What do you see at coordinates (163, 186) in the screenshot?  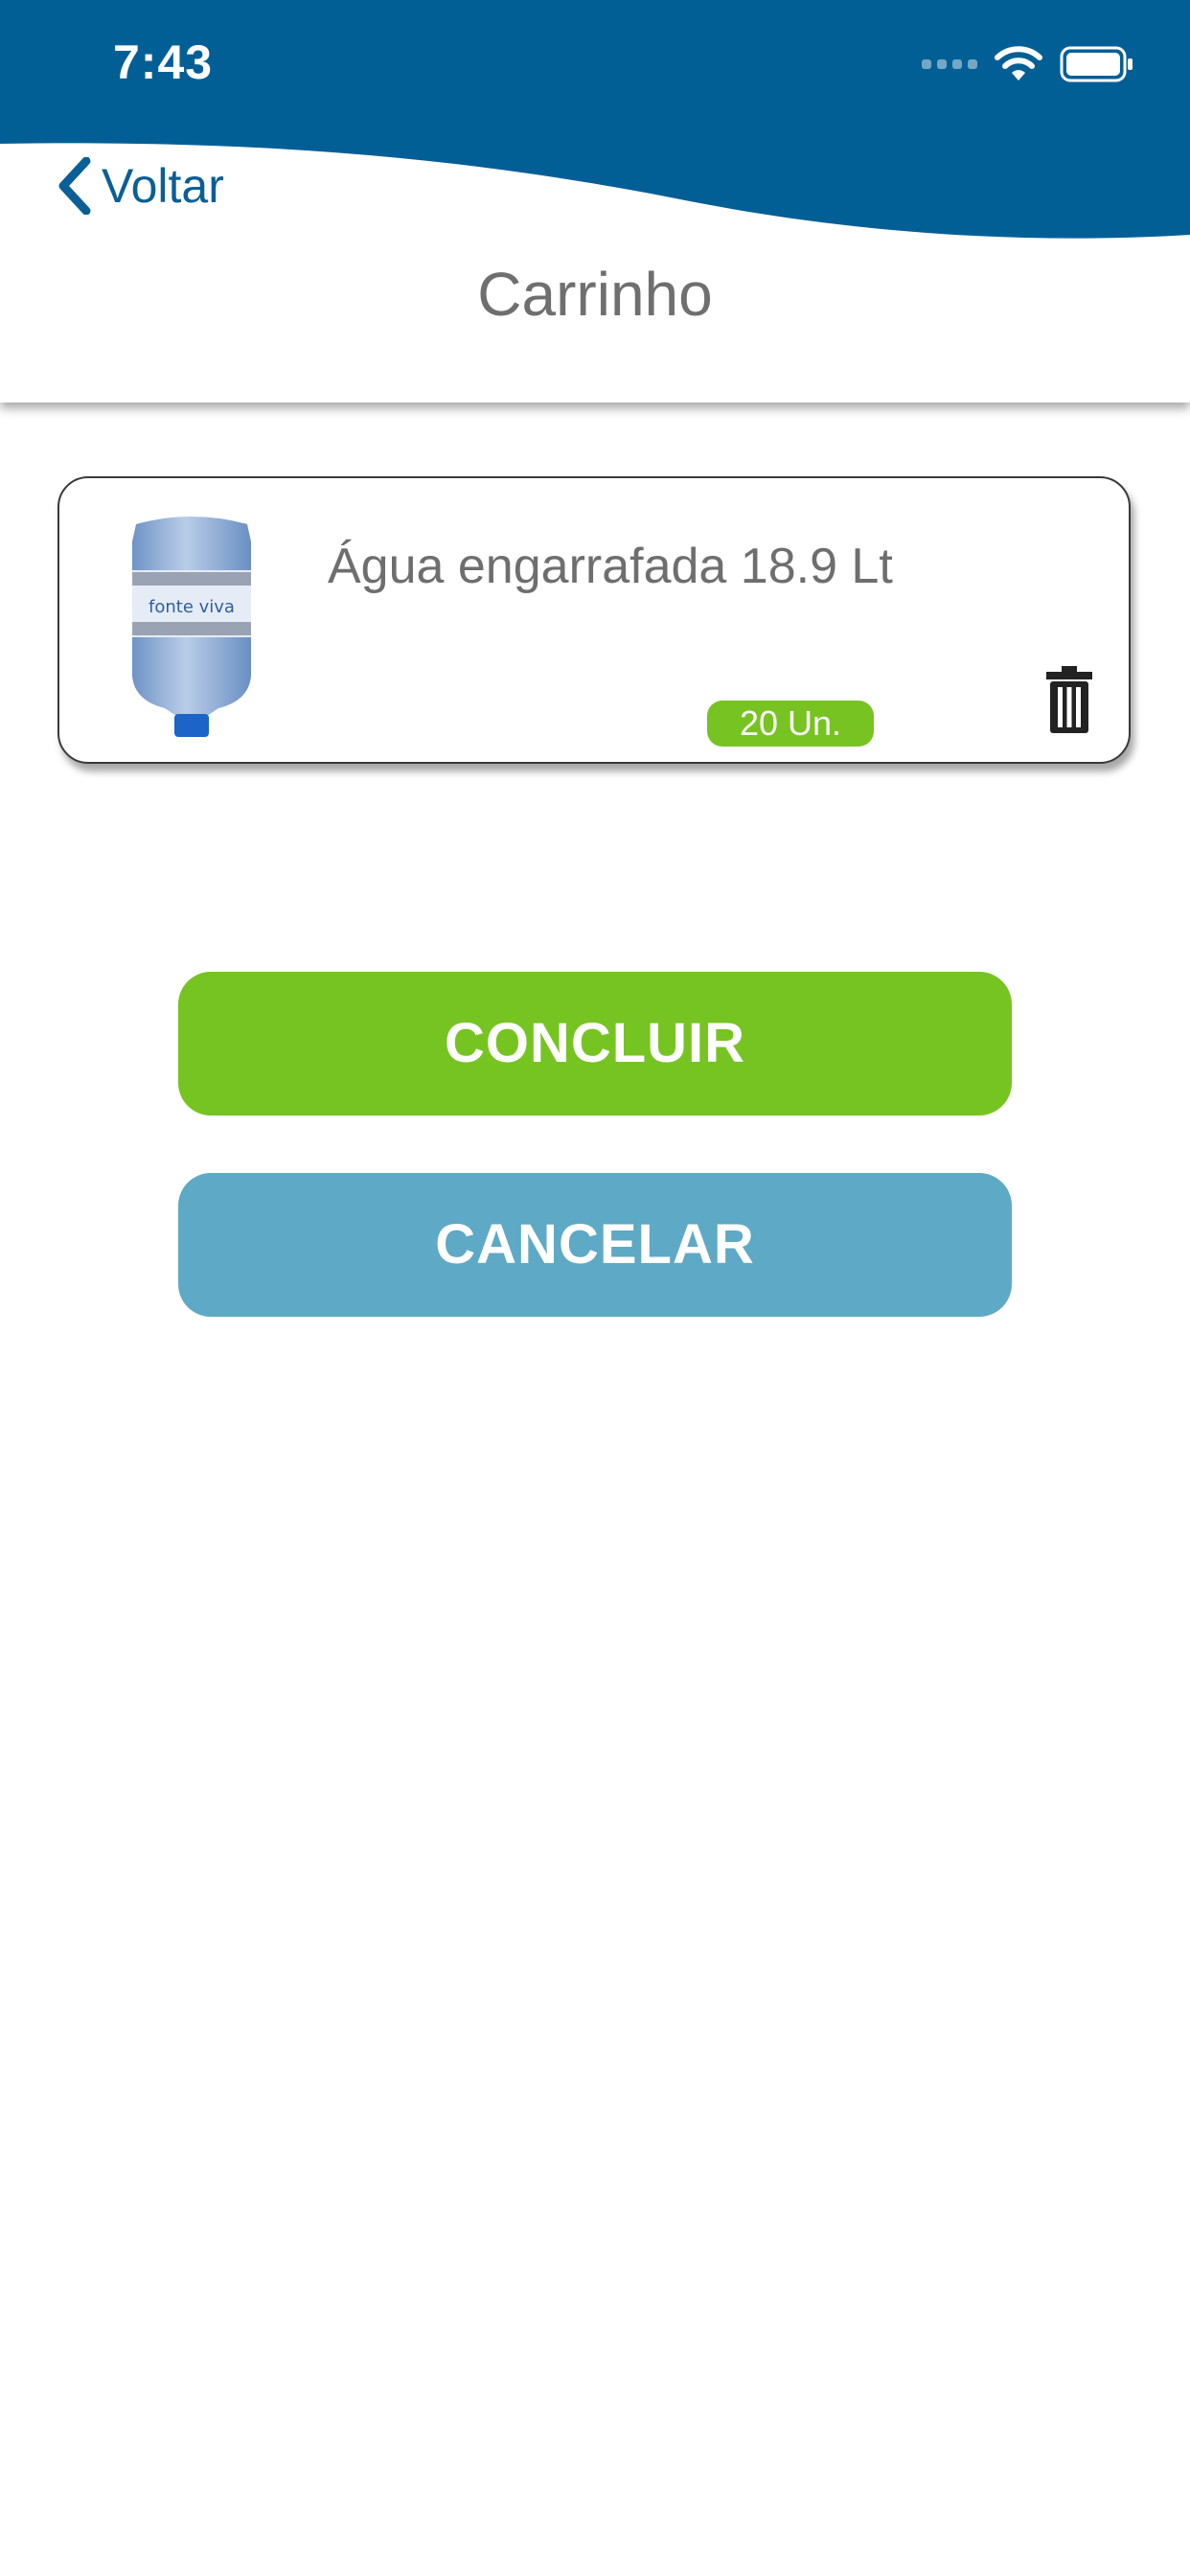 I see `back-label: Voltar` at bounding box center [163, 186].